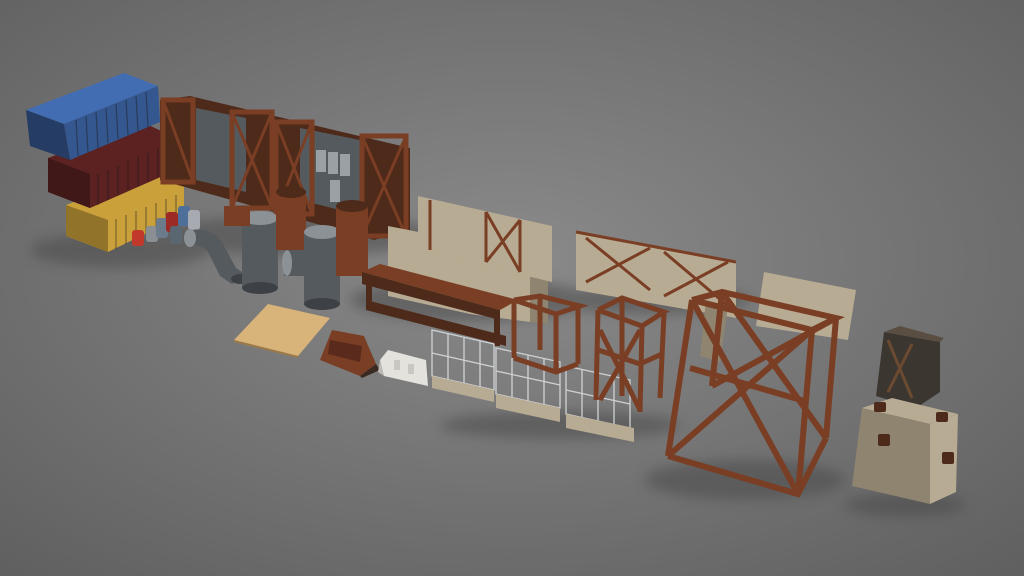 This screenshot has width=1024, height=576. What do you see at coordinates (910, 367) in the screenshot?
I see `metal-bin` at bounding box center [910, 367].